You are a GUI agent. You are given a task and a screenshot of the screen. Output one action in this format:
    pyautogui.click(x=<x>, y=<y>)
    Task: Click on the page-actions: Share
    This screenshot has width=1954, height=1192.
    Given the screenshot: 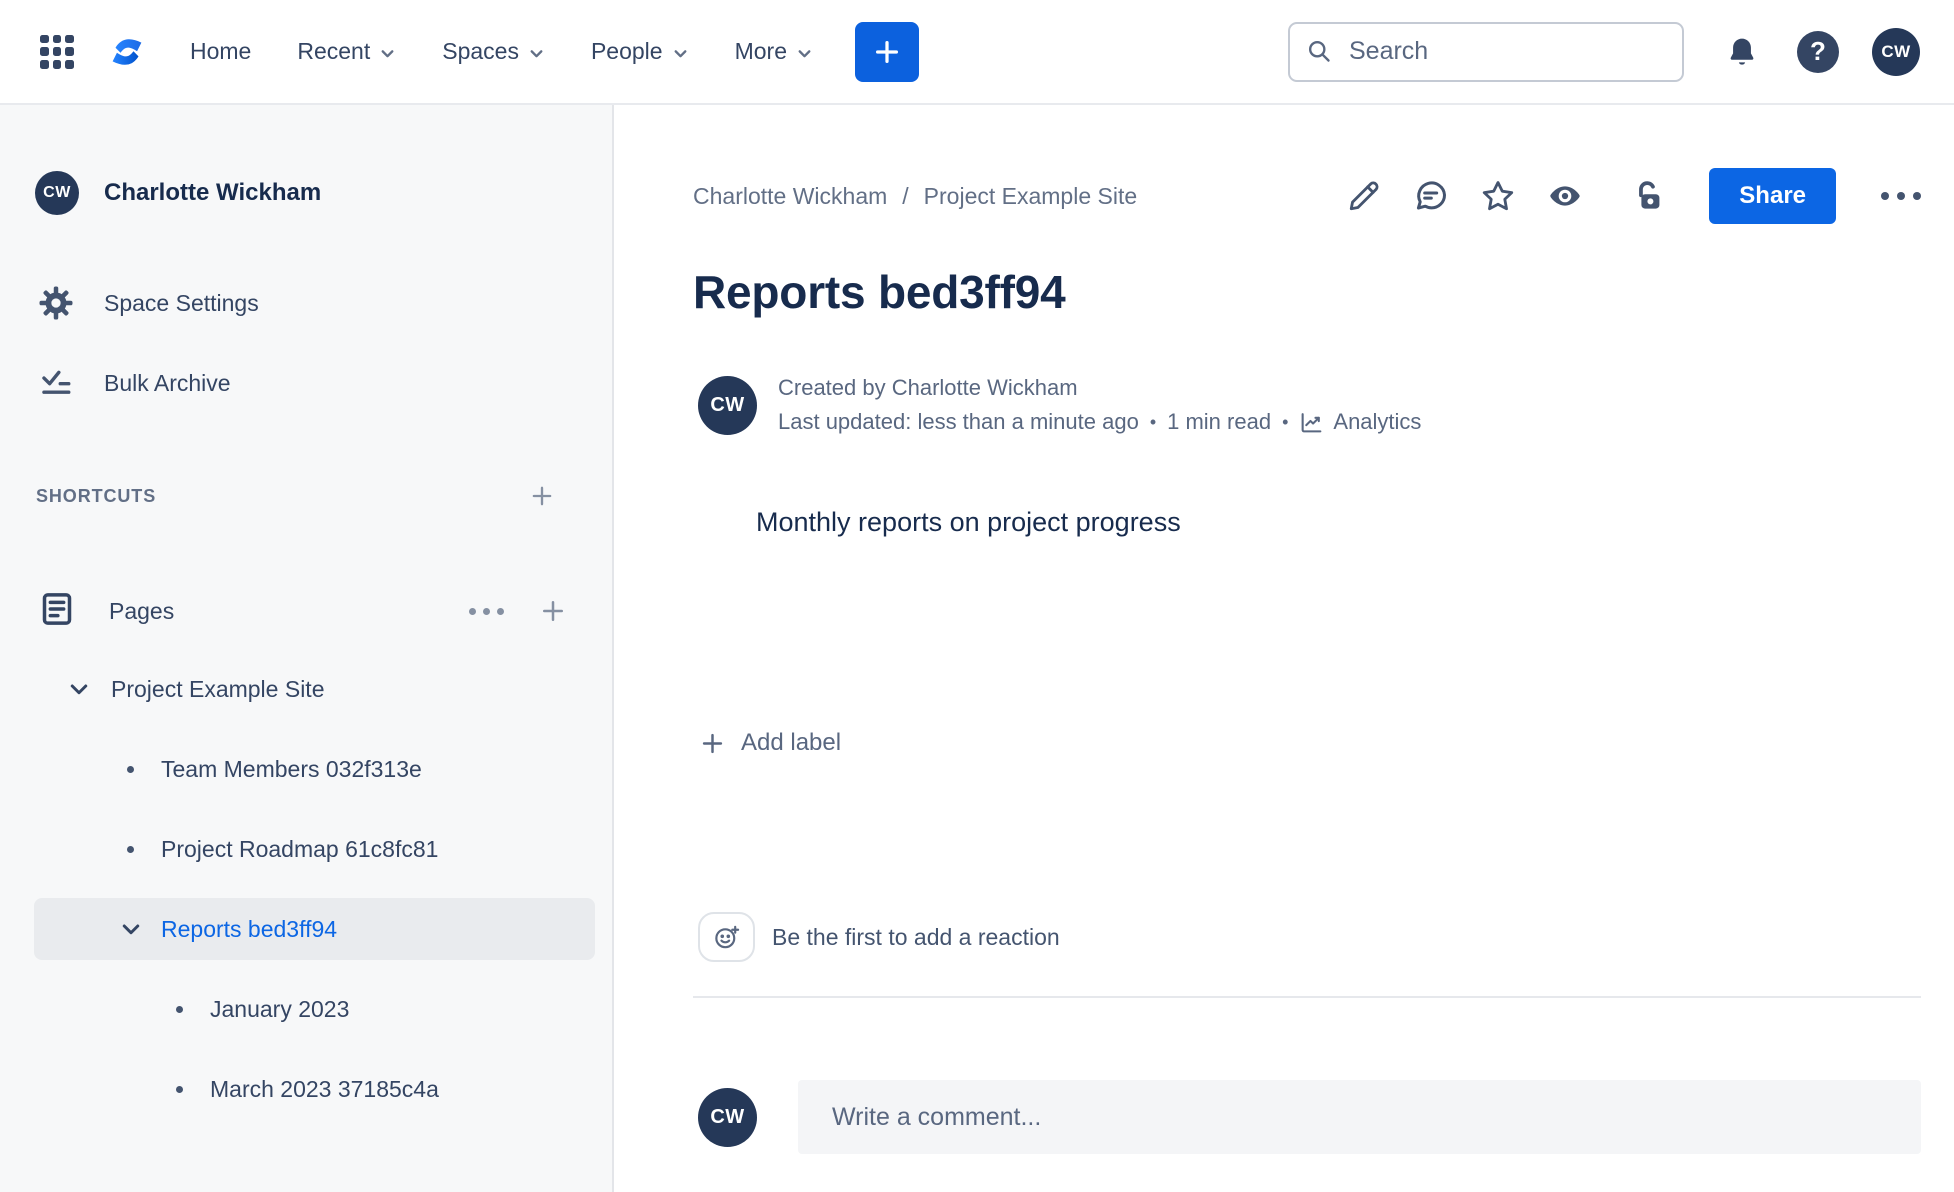 What is the action you would take?
    pyautogui.click(x=1633, y=196)
    